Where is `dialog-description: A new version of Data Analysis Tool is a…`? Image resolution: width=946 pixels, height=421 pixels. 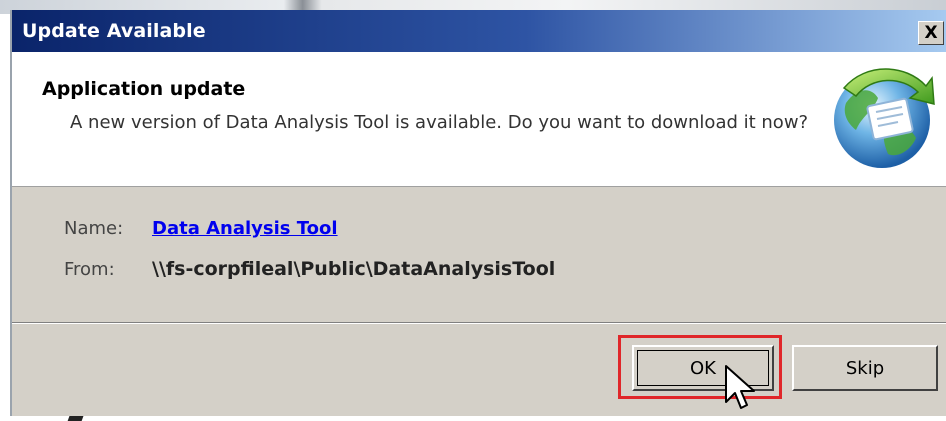
dialog-description: A new version of Data Analysis Tool is a… is located at coordinates (439, 122).